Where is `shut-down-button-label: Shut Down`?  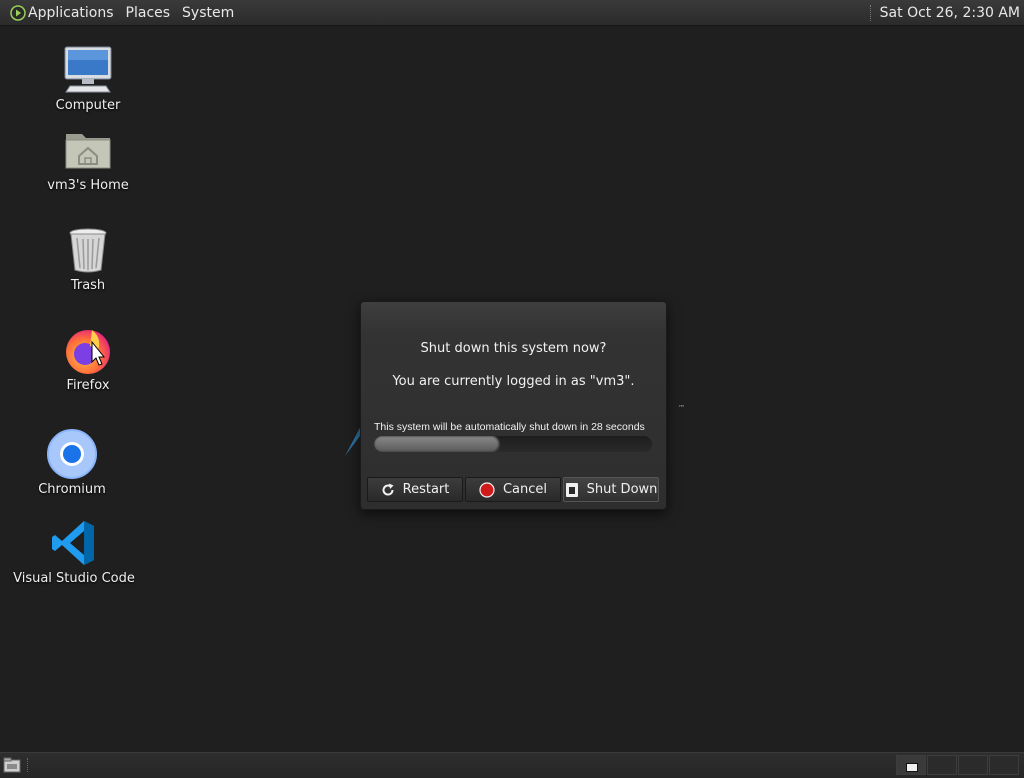 shut-down-button-label: Shut Down is located at coordinates (622, 489).